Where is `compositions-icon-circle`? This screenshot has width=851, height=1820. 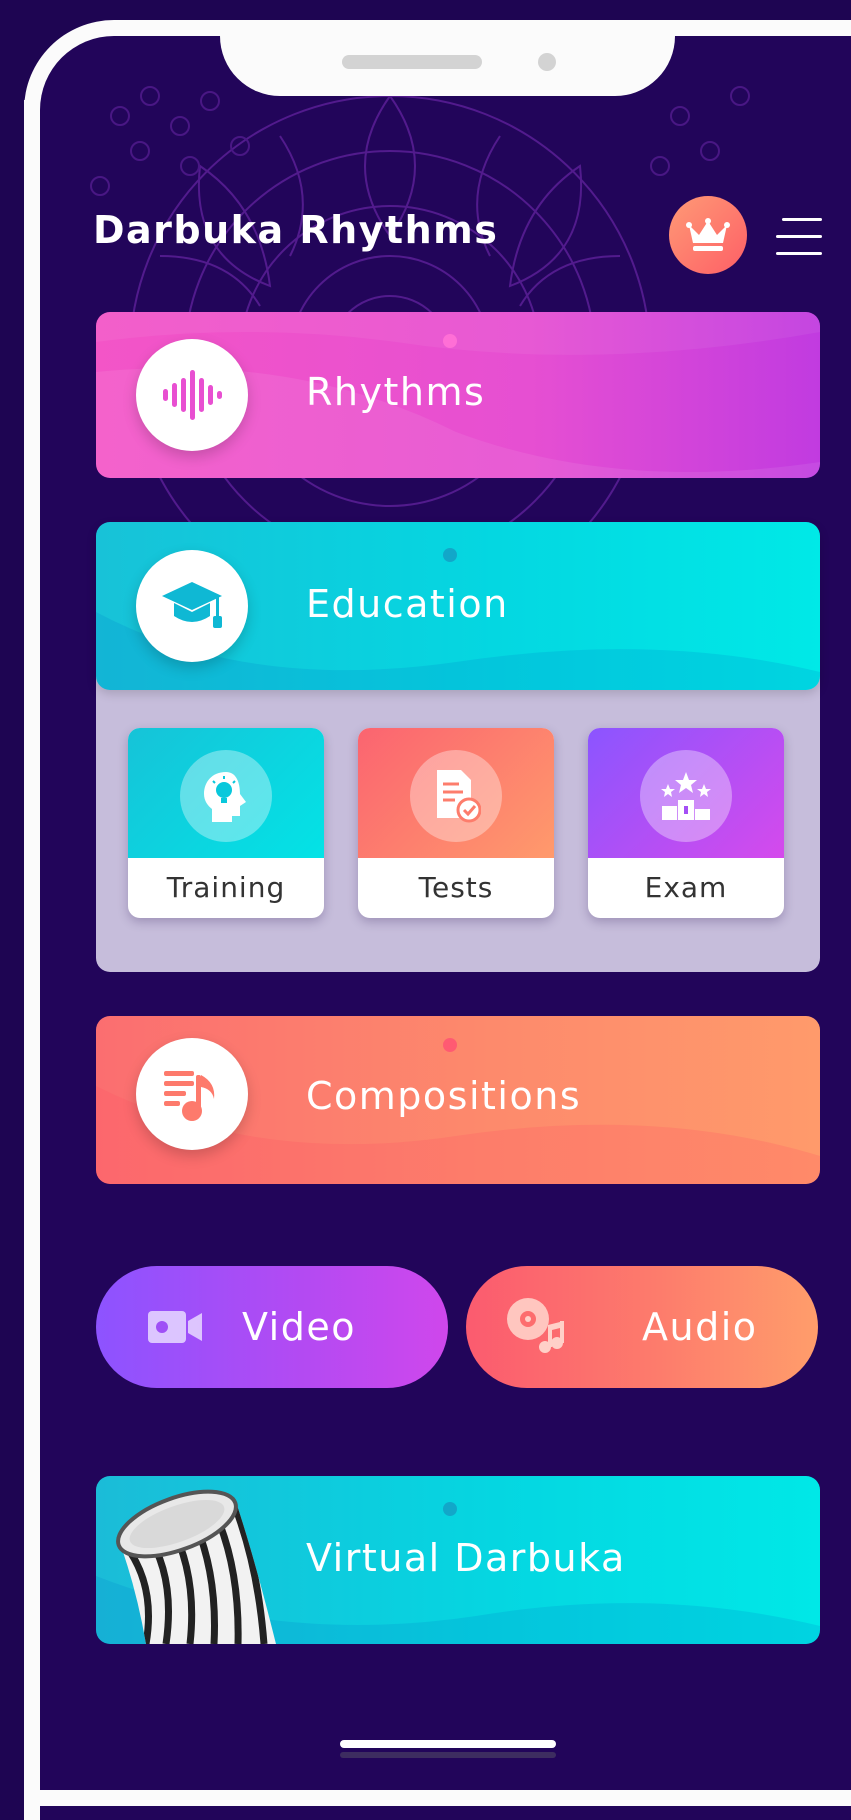 compositions-icon-circle is located at coordinates (192, 1094).